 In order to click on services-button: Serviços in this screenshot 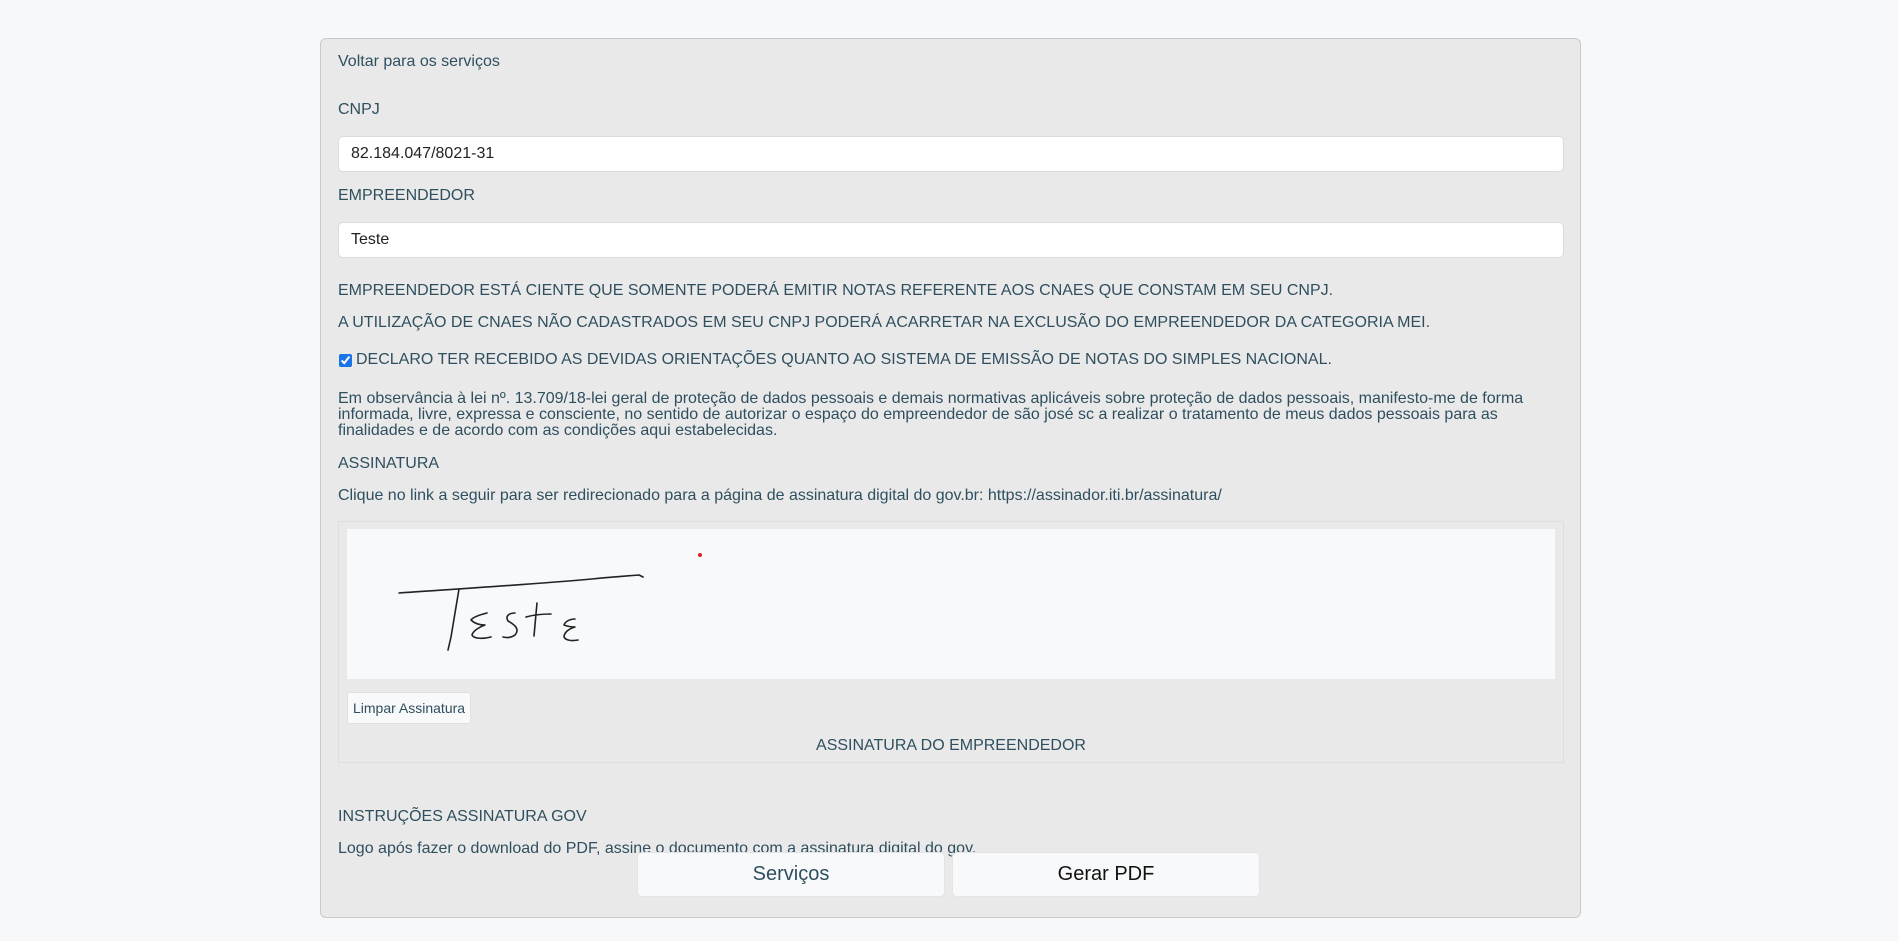, I will do `click(791, 874)`.